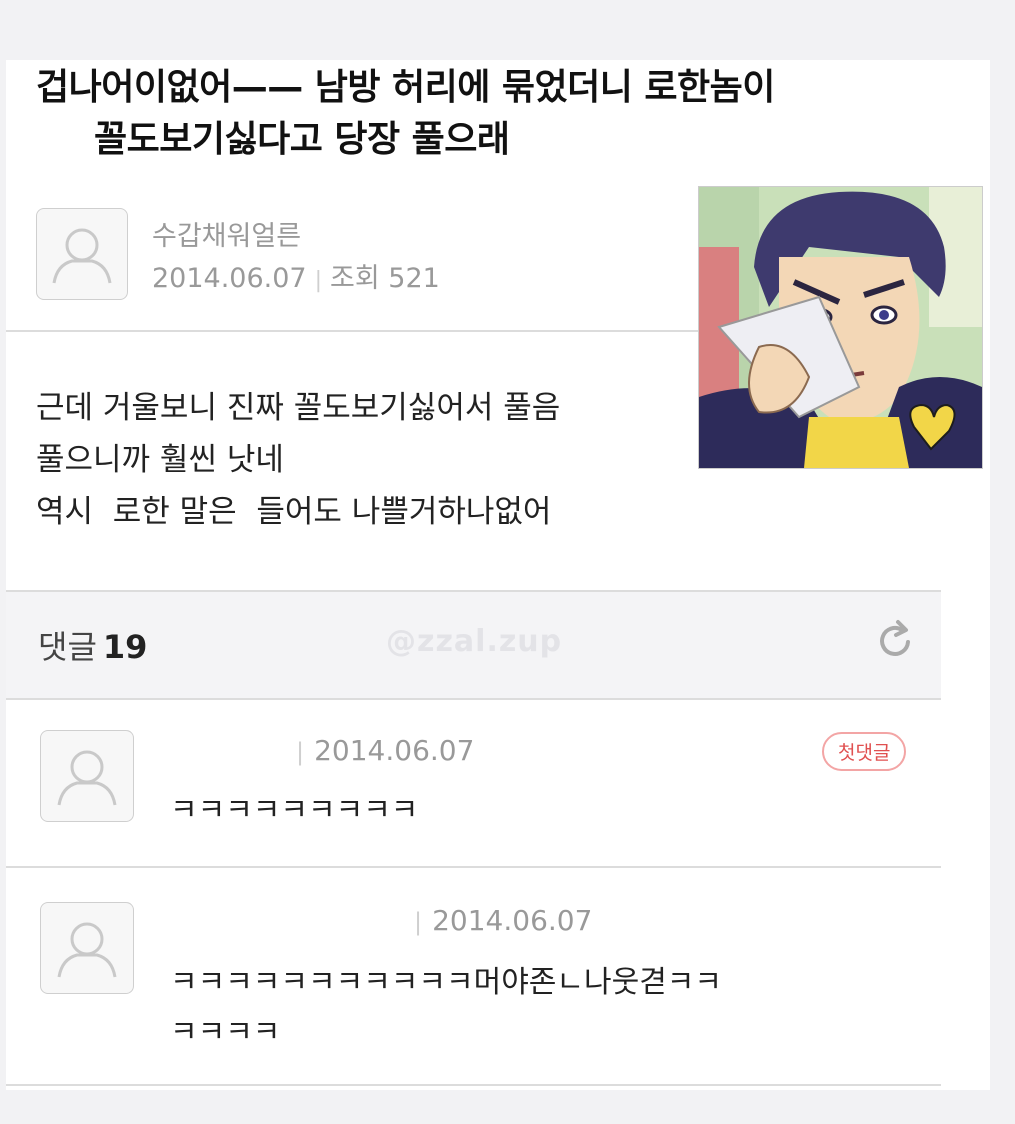 This screenshot has width=1015, height=1124. What do you see at coordinates (225, 1032) in the screenshot?
I see `comment-text-line: ㅋㅋㅋㅋ` at bounding box center [225, 1032].